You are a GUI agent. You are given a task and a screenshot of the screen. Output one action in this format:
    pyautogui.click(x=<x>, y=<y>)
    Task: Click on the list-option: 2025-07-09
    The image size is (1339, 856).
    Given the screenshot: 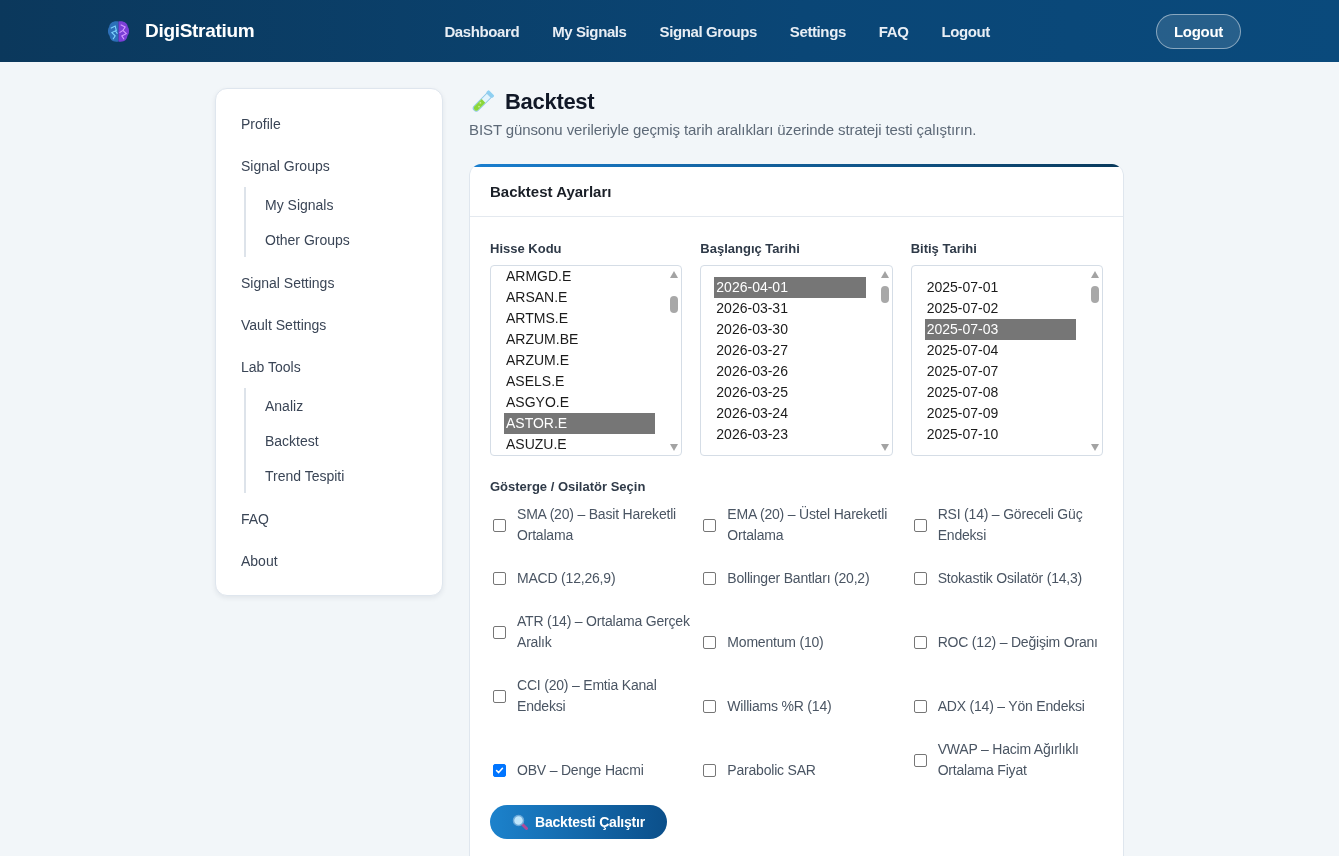 What is the action you would take?
    pyautogui.click(x=1000, y=413)
    